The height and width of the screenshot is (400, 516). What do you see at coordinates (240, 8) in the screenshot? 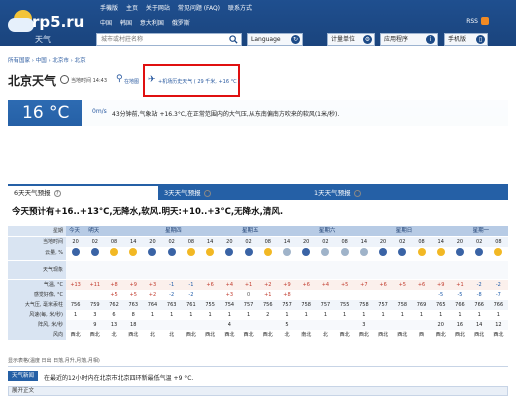
I see `nav-link-contact: 联系方式` at bounding box center [240, 8].